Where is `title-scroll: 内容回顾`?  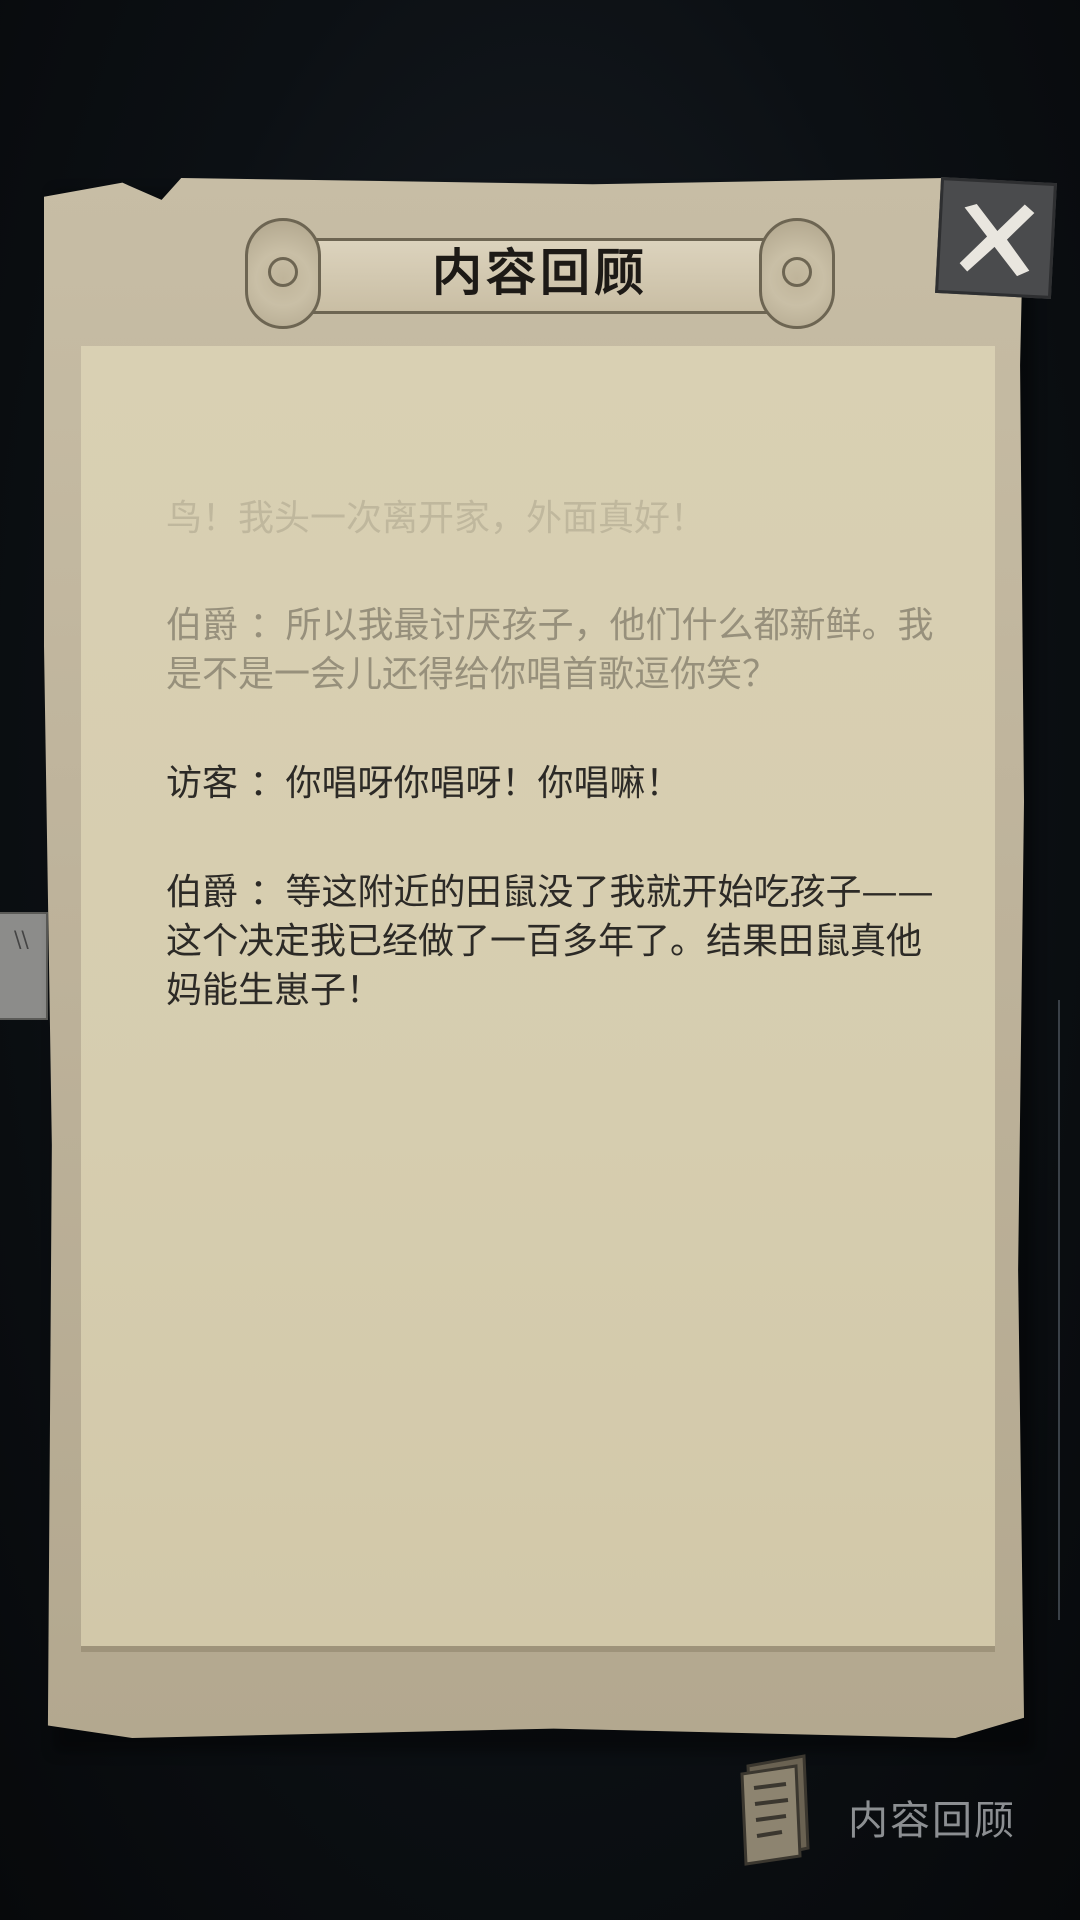 title-scroll: 内容回顾 is located at coordinates (540, 273).